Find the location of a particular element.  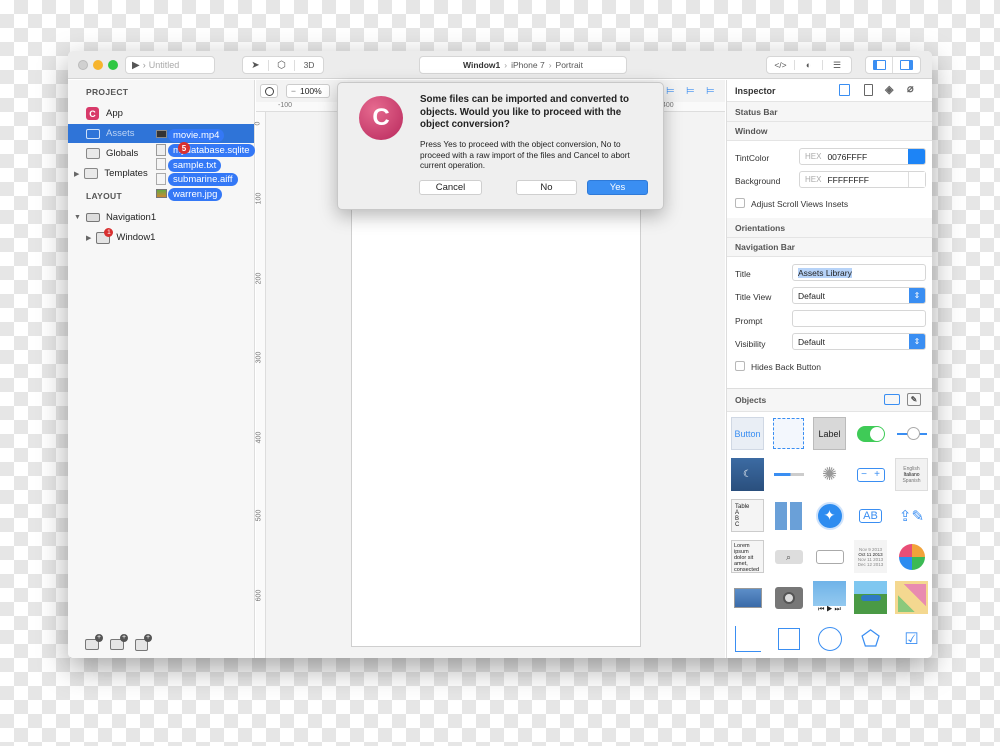

sidebar-item-label: Templates is located at coordinates (126, 173).